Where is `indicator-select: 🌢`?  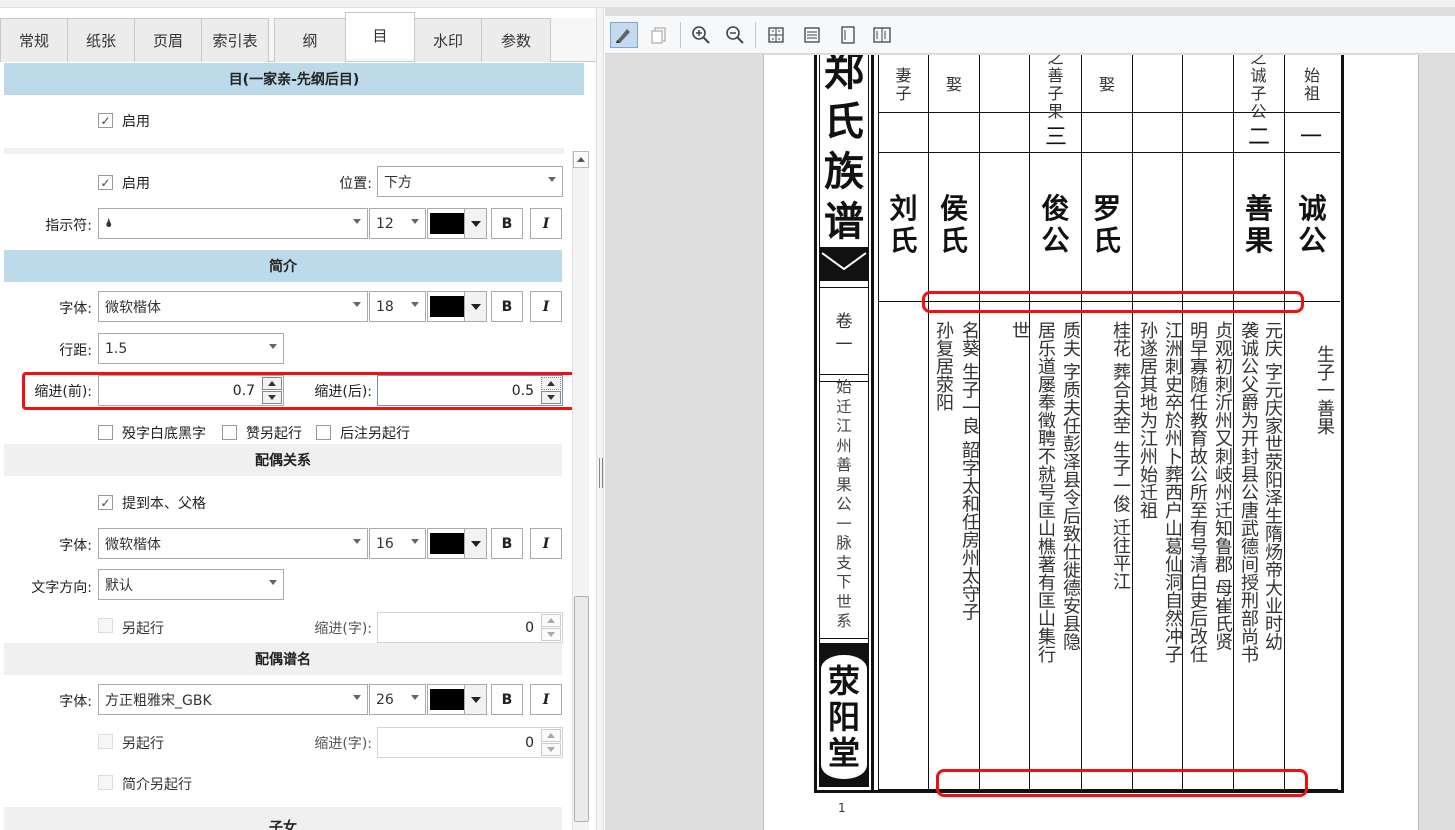 indicator-select: 🌢 is located at coordinates (233, 223).